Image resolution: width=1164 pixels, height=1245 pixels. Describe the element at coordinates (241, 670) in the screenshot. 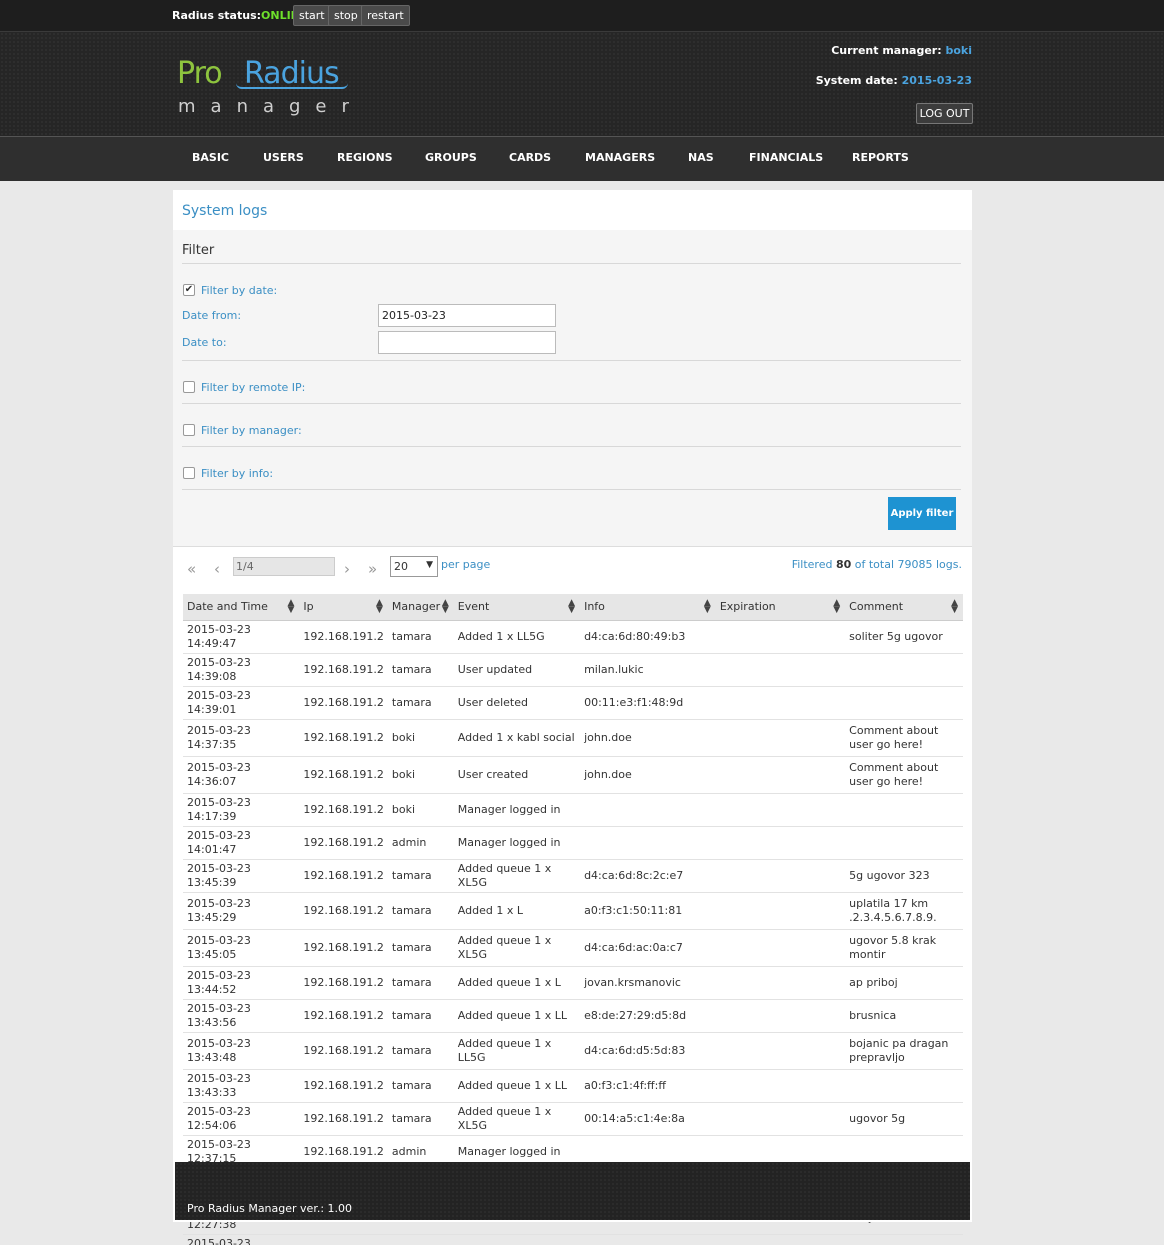

I see `table-cell: 2015-03-23 14:39:08` at that location.